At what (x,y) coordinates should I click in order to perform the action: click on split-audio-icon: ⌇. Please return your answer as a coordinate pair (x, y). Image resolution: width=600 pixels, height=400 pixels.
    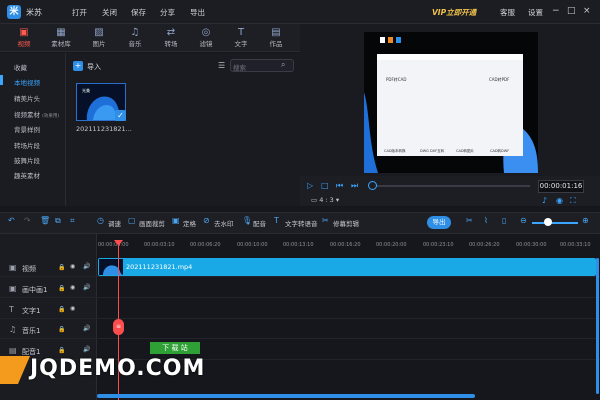
    Looking at the image, I should click on (486, 220).